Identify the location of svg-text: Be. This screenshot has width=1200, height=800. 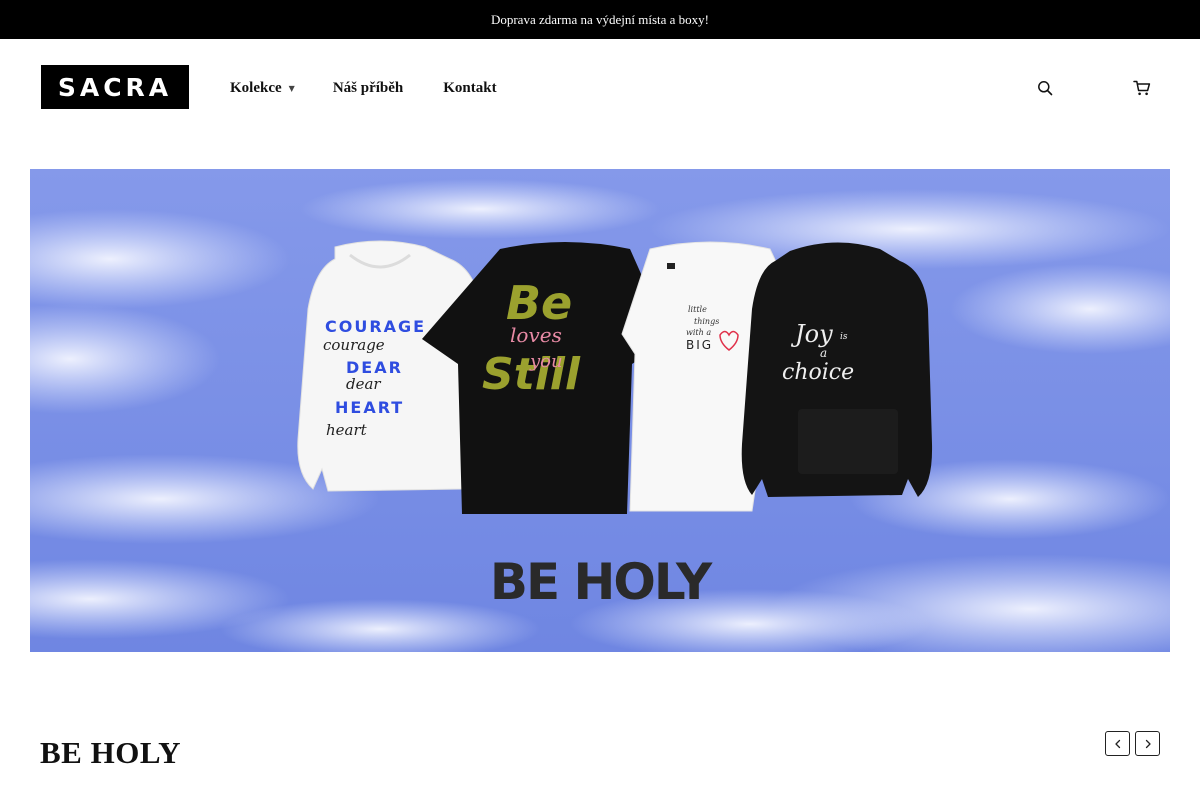
(539, 303).